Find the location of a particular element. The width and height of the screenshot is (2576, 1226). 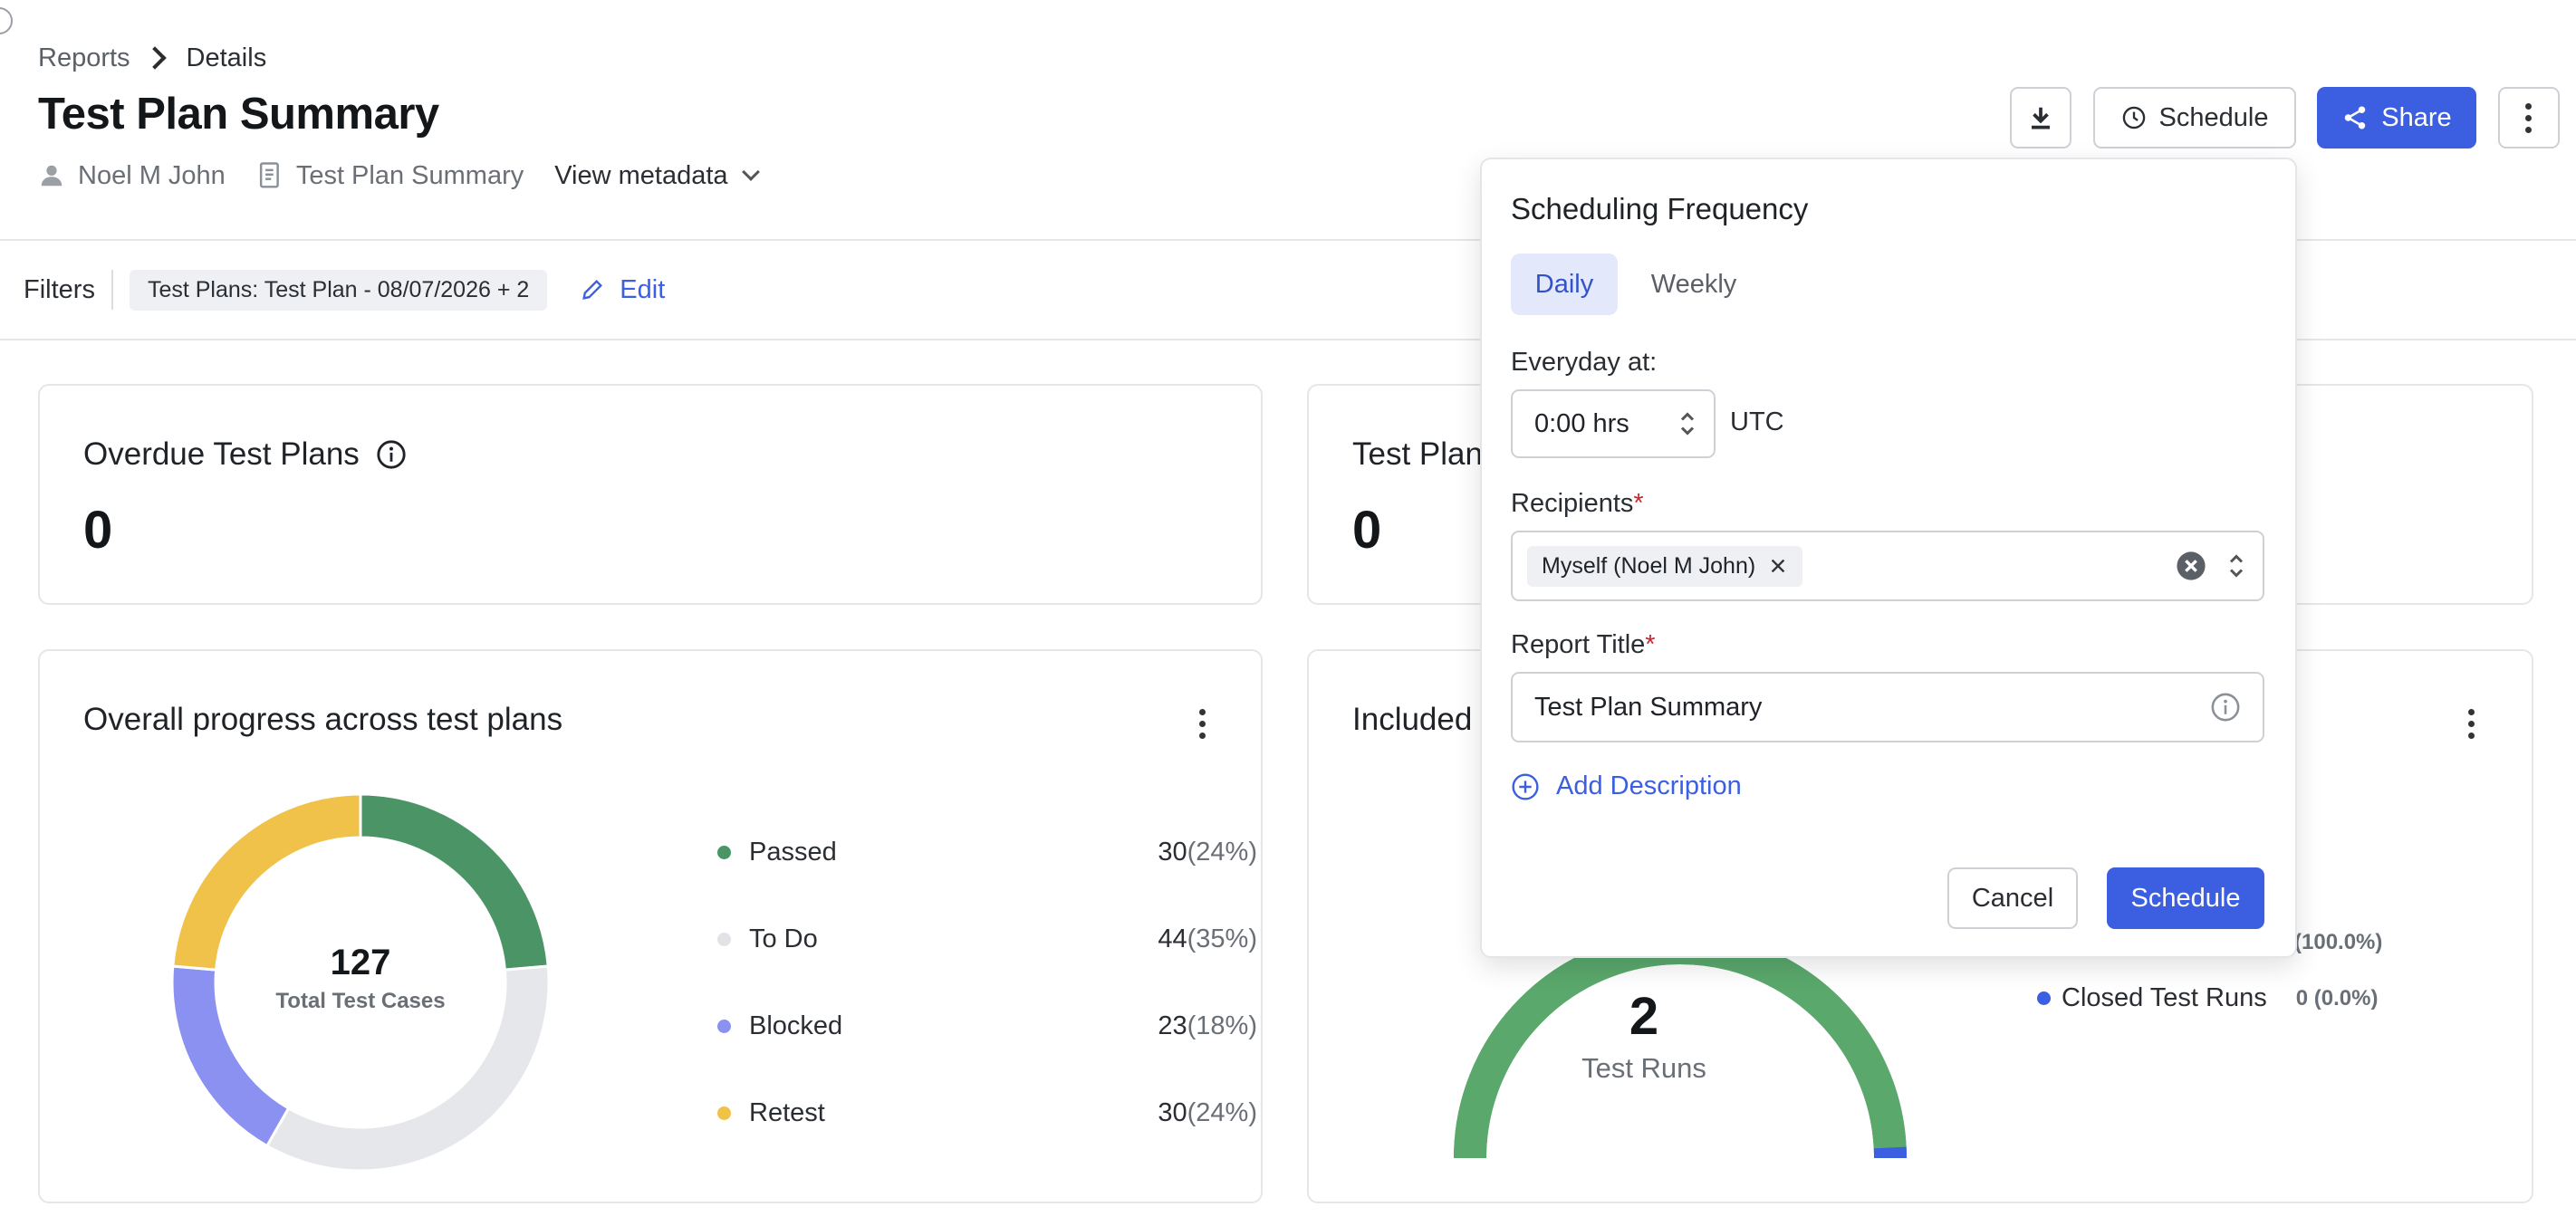

page-title: Test Plan Summary is located at coordinates (238, 115).